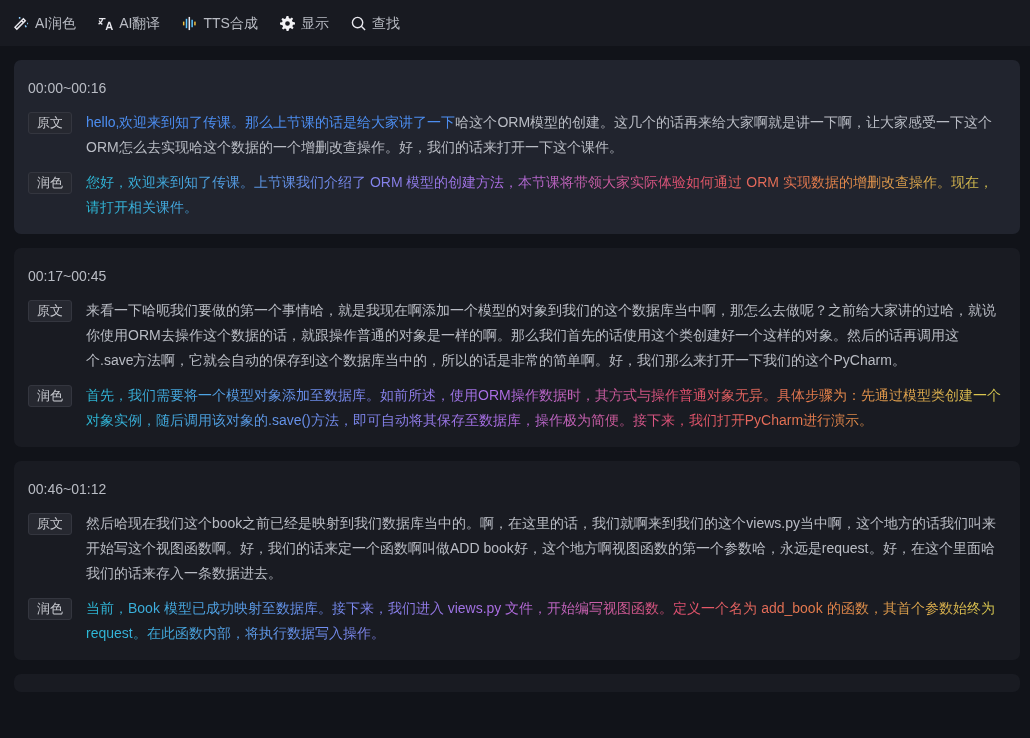  What do you see at coordinates (106, 23) in the screenshot?
I see `translate-icon` at bounding box center [106, 23].